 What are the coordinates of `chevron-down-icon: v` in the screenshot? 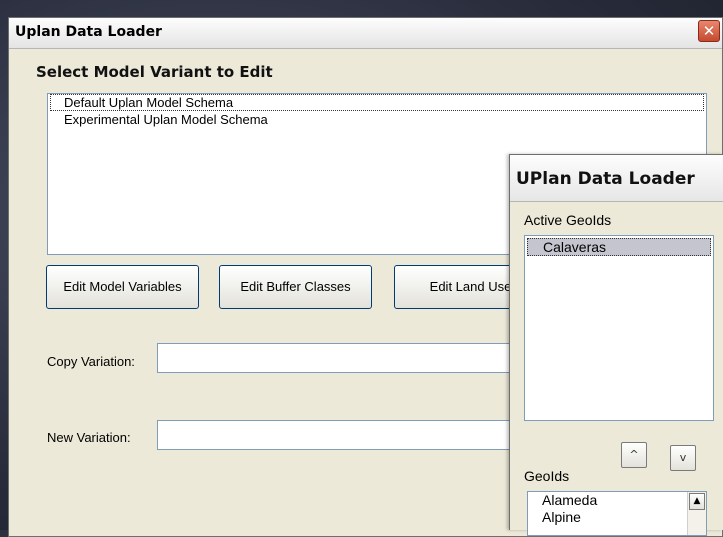 It's located at (683, 457).